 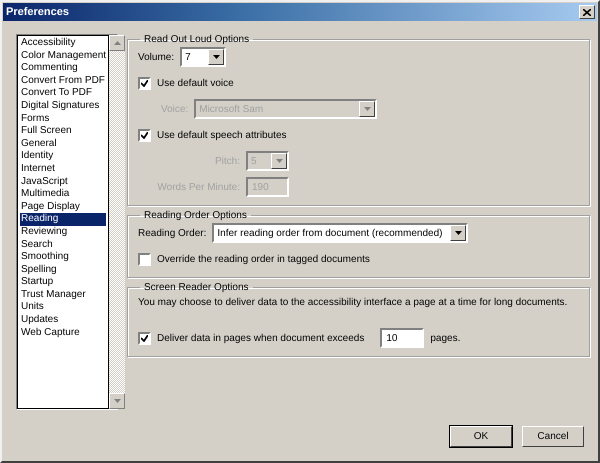 I want to click on category-item: Spelling, so click(x=63, y=270).